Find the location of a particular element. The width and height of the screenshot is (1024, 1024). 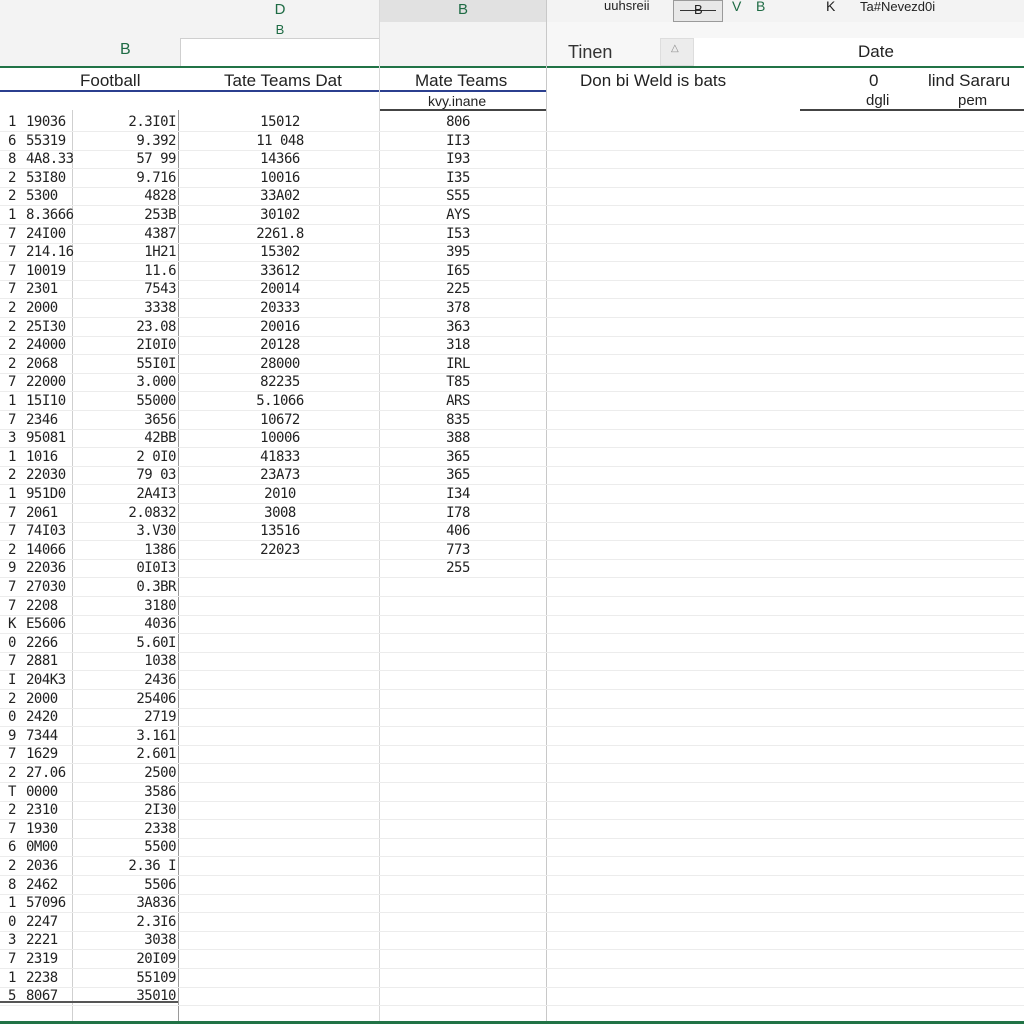

football-cell: 24I00 is located at coordinates (48, 234).